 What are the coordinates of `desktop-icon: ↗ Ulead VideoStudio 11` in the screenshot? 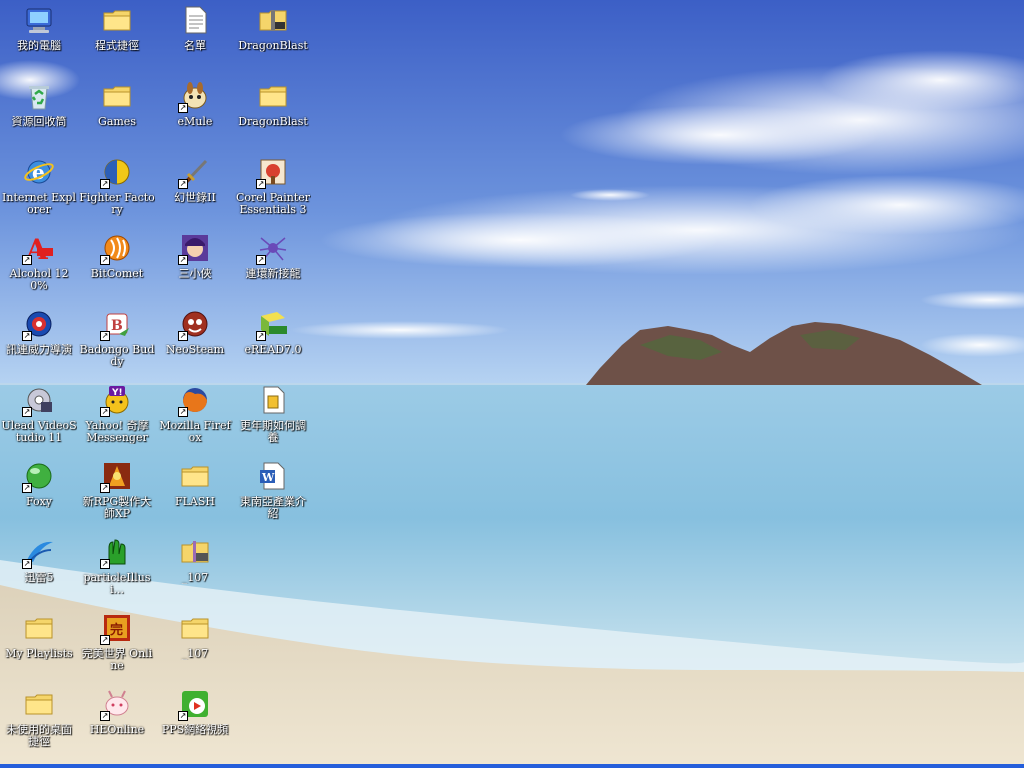 It's located at (39, 420).